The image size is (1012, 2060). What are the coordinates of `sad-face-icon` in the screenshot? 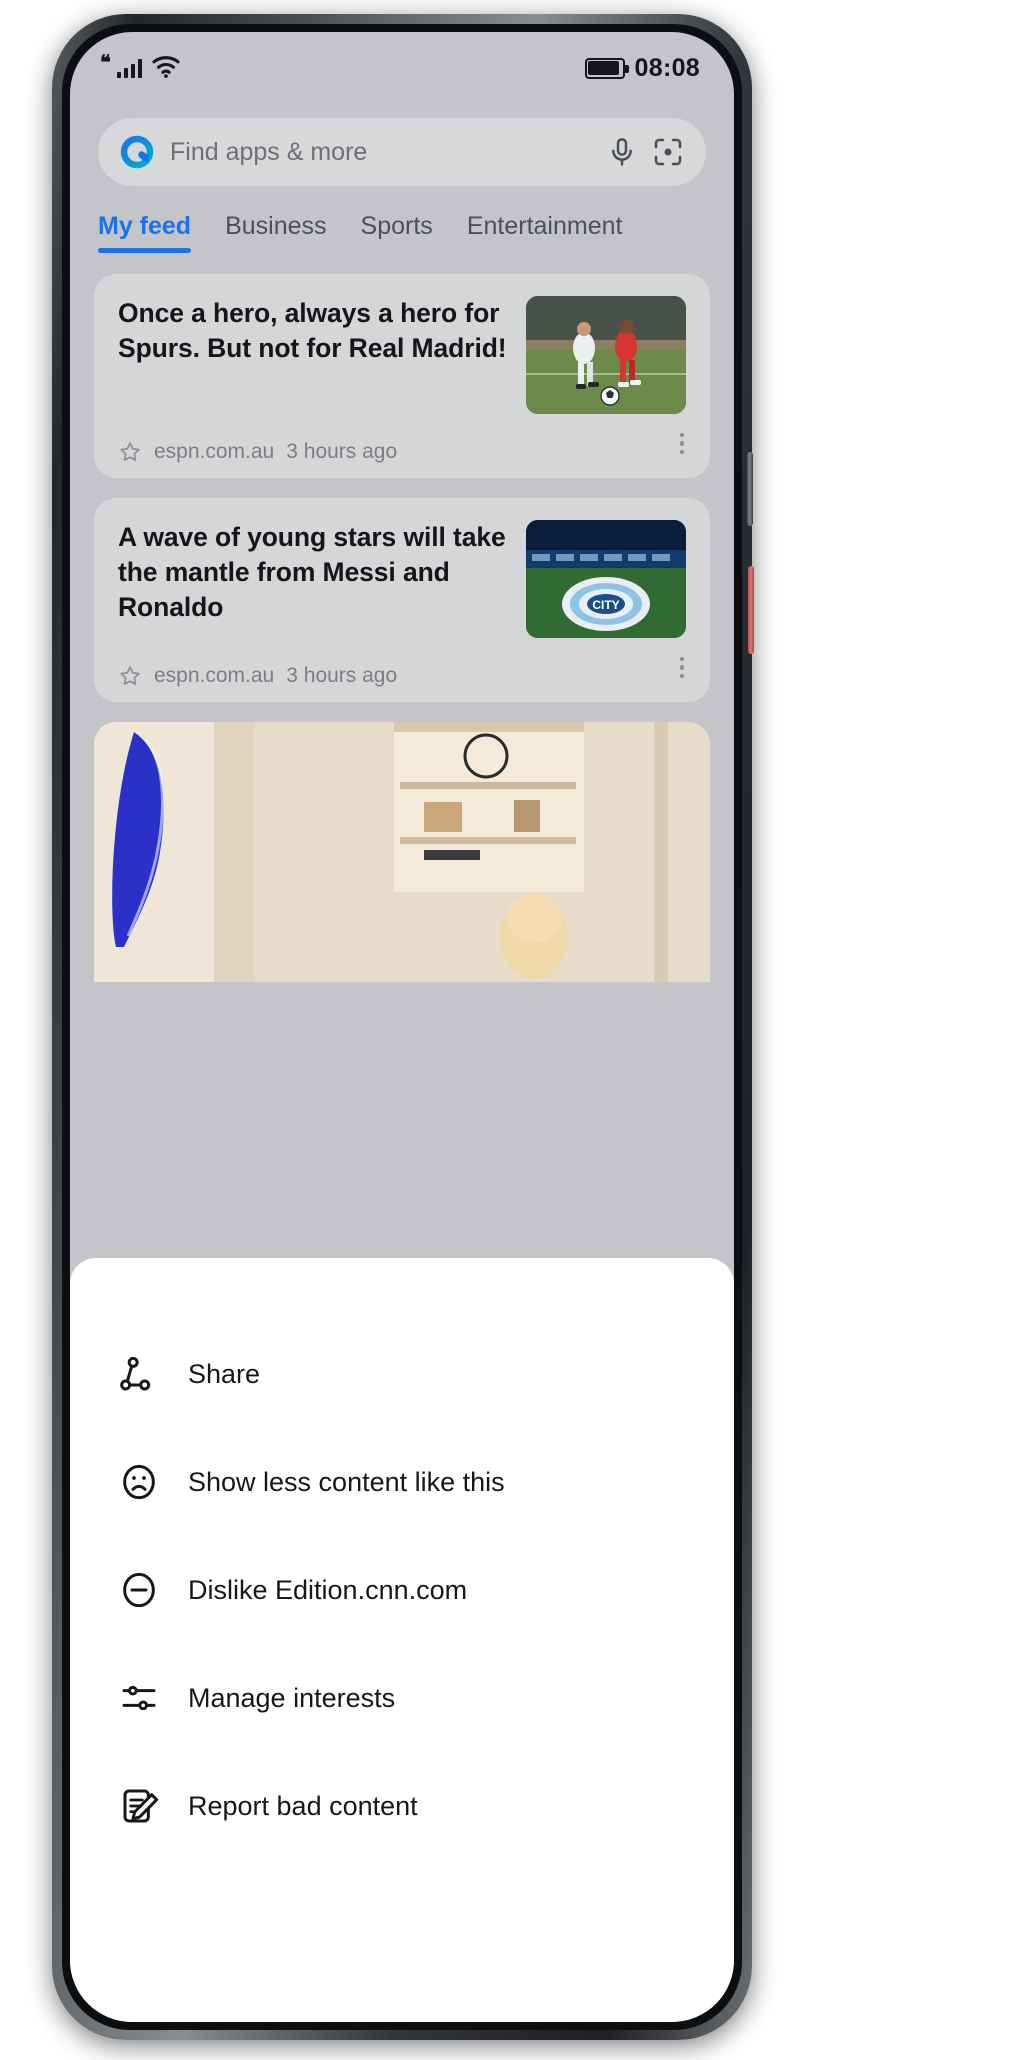 It's located at (139, 1482).